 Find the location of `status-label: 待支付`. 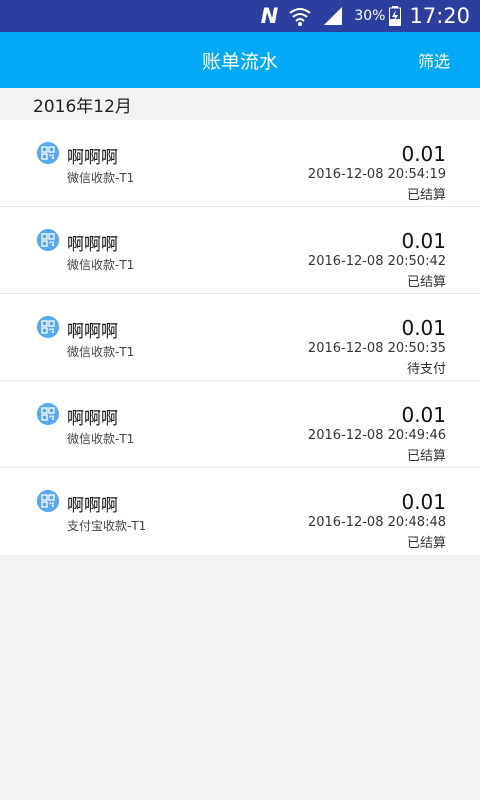

status-label: 待支付 is located at coordinates (426, 369).